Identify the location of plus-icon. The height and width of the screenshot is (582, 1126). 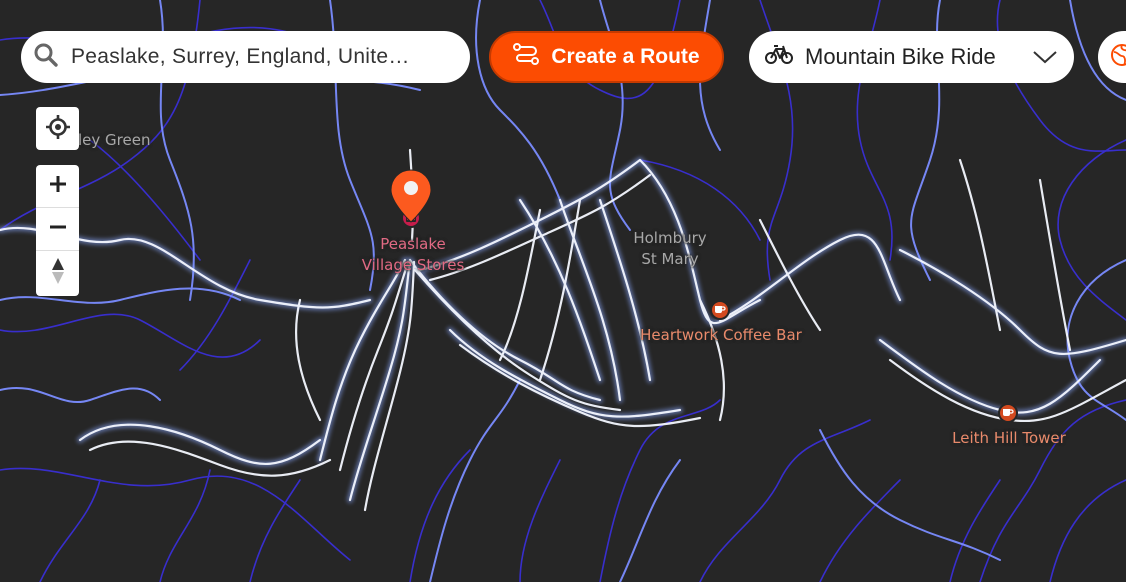
(58, 186).